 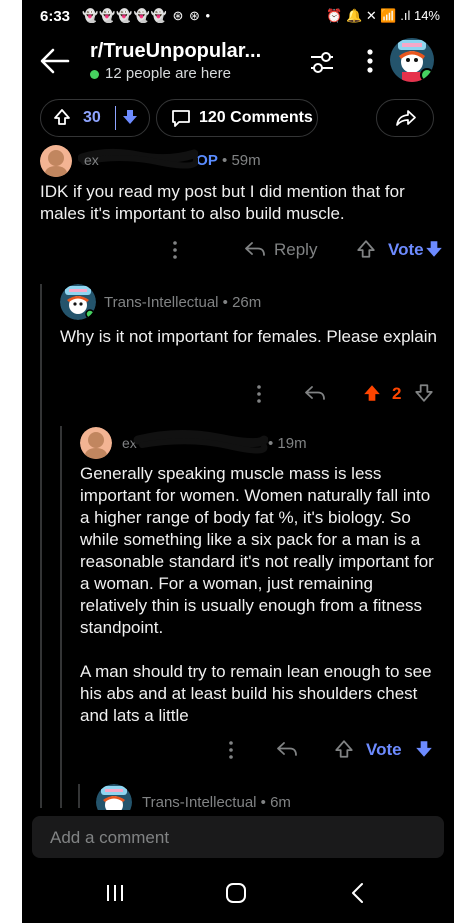 I want to click on comment-score: 2, so click(x=397, y=393).